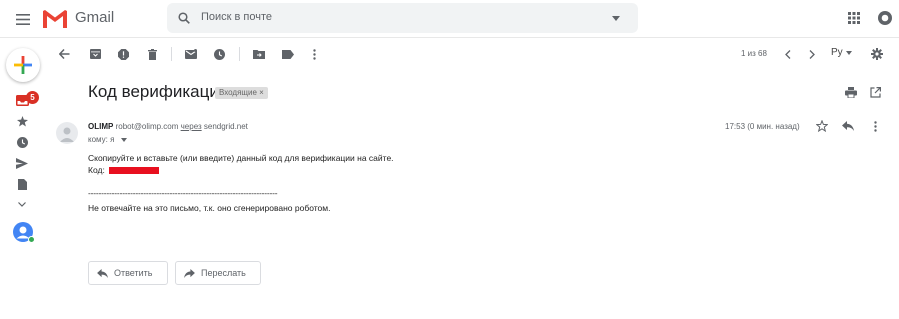 Image resolution: width=899 pixels, height=319 pixels. What do you see at coordinates (875, 92) in the screenshot?
I see `open-new-window-icon` at bounding box center [875, 92].